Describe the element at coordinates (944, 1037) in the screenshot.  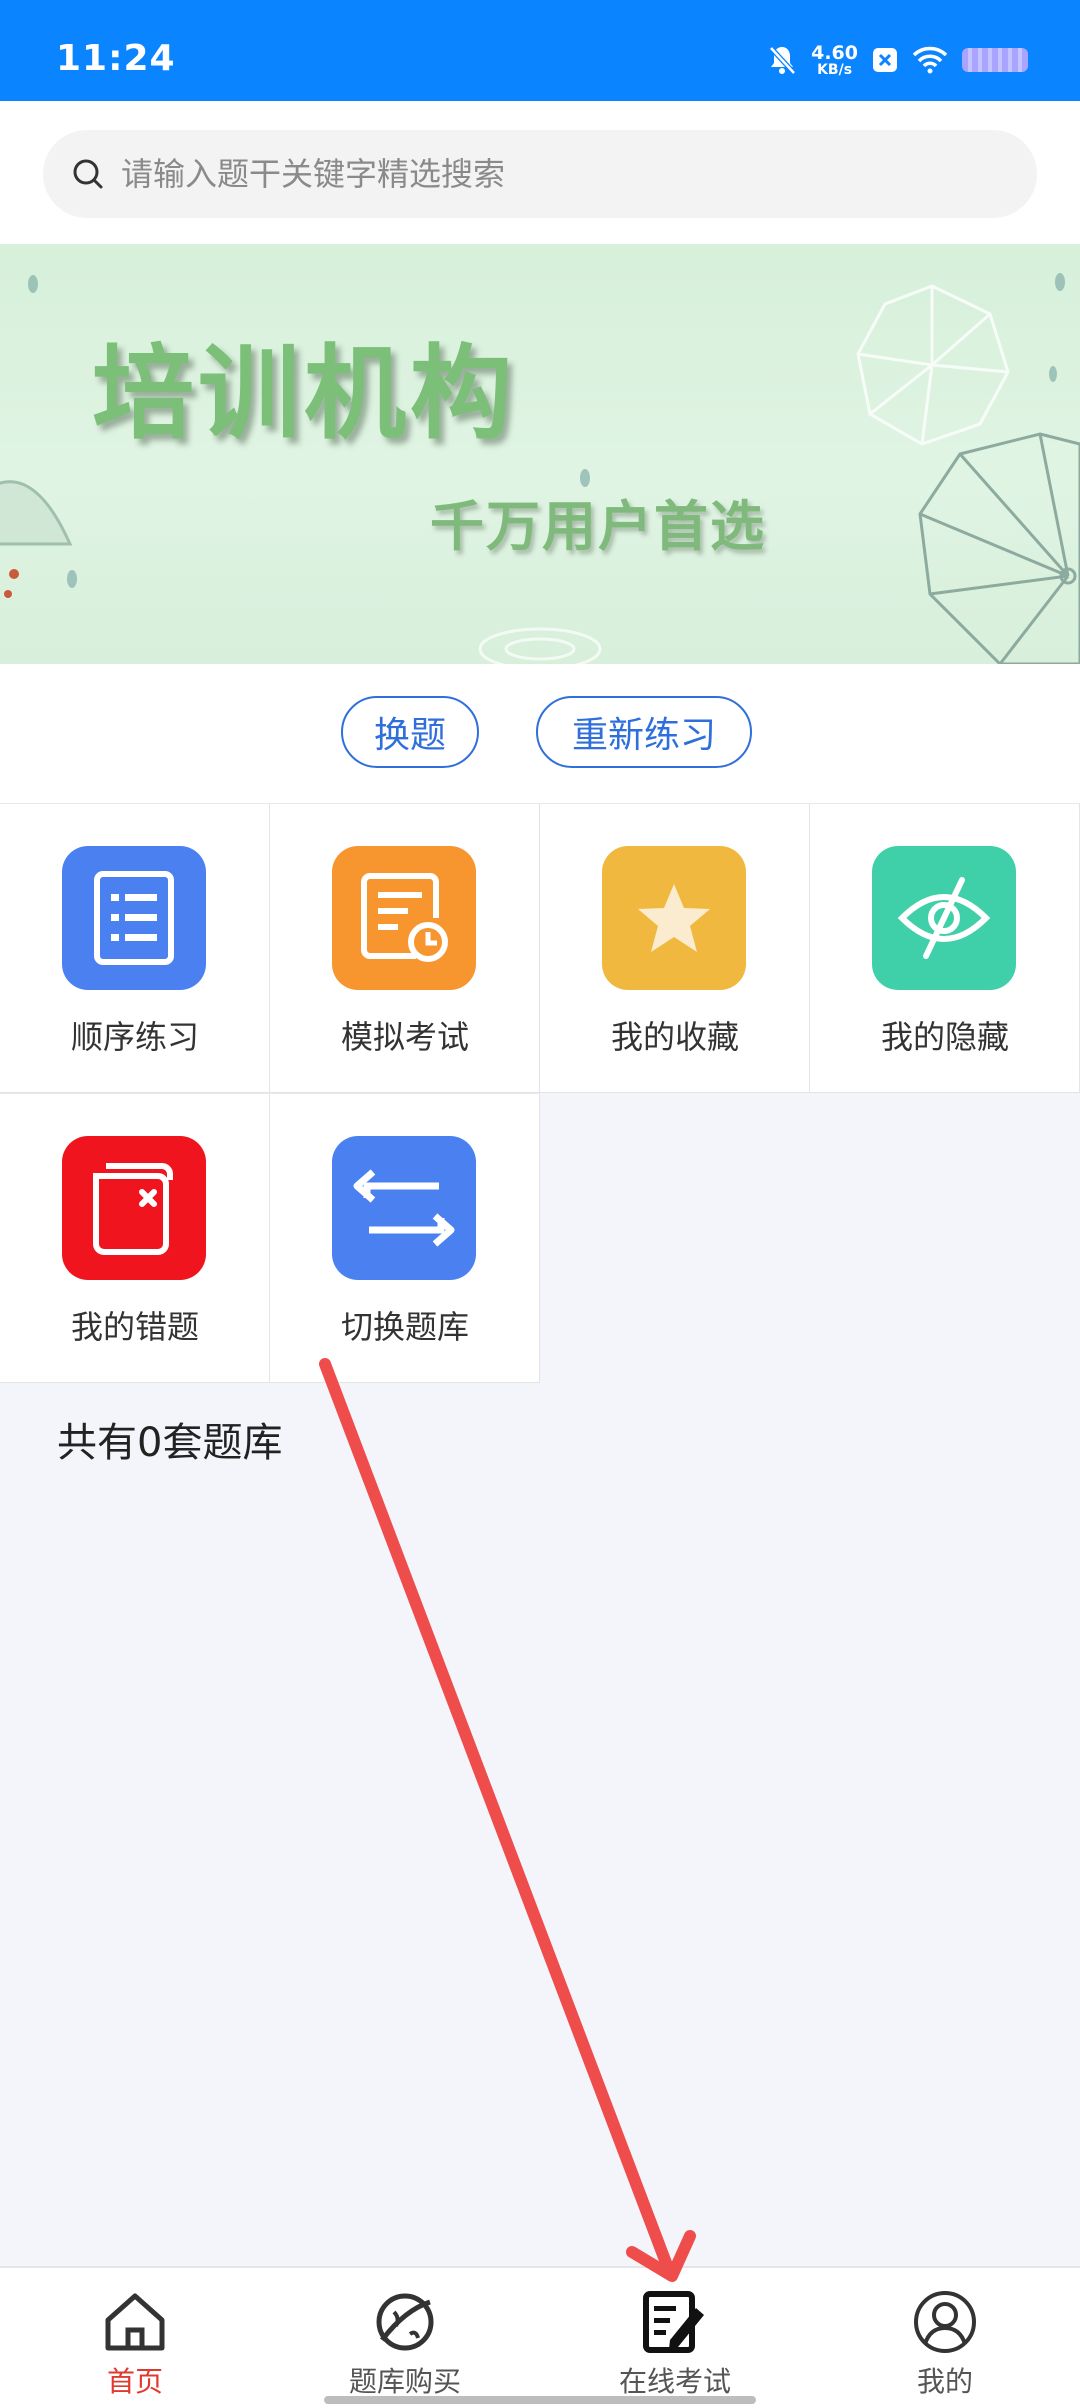
I see `grid-item-label: 我的隐藏` at that location.